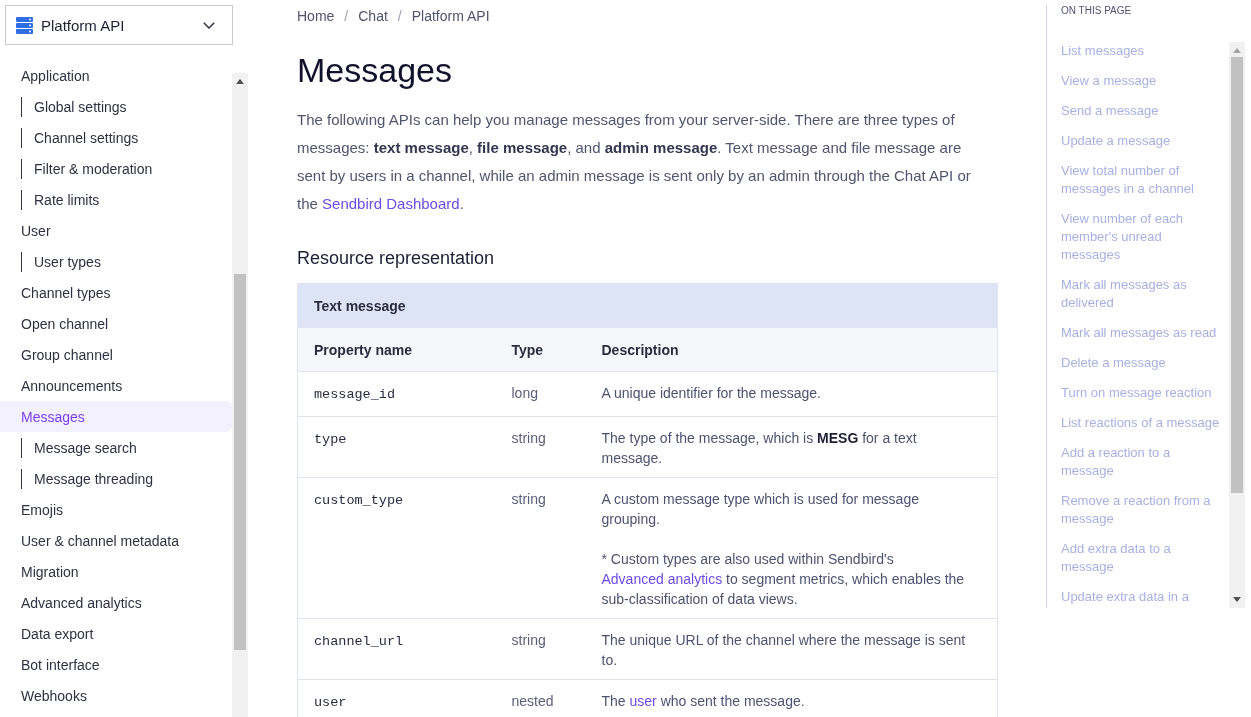 This screenshot has width=1251, height=717. I want to click on nav-item: Bot interface, so click(116, 664).